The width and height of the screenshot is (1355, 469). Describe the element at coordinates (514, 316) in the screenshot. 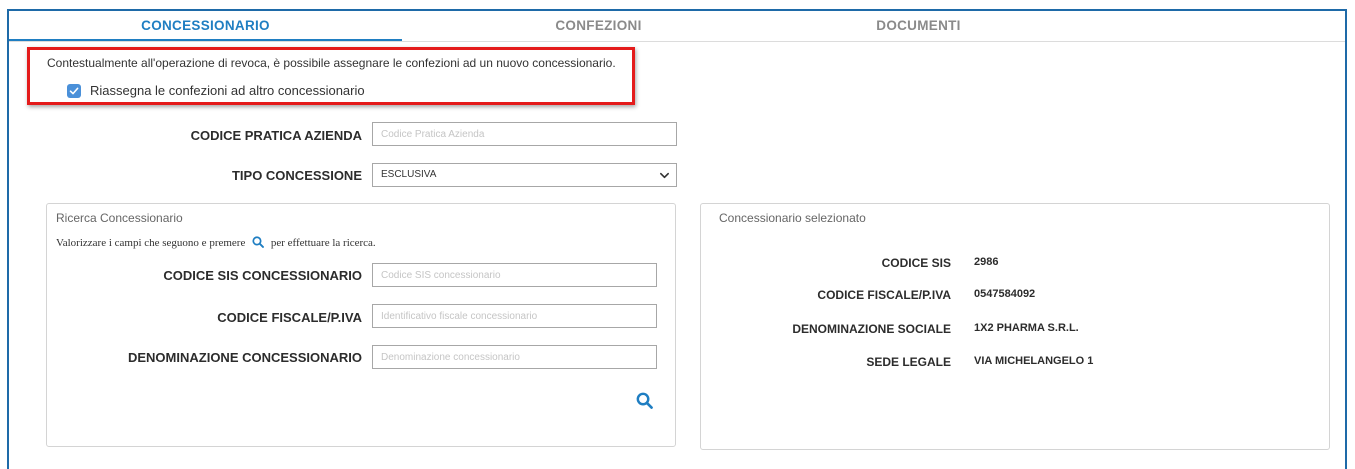

I see `codice-fiscale-input` at that location.